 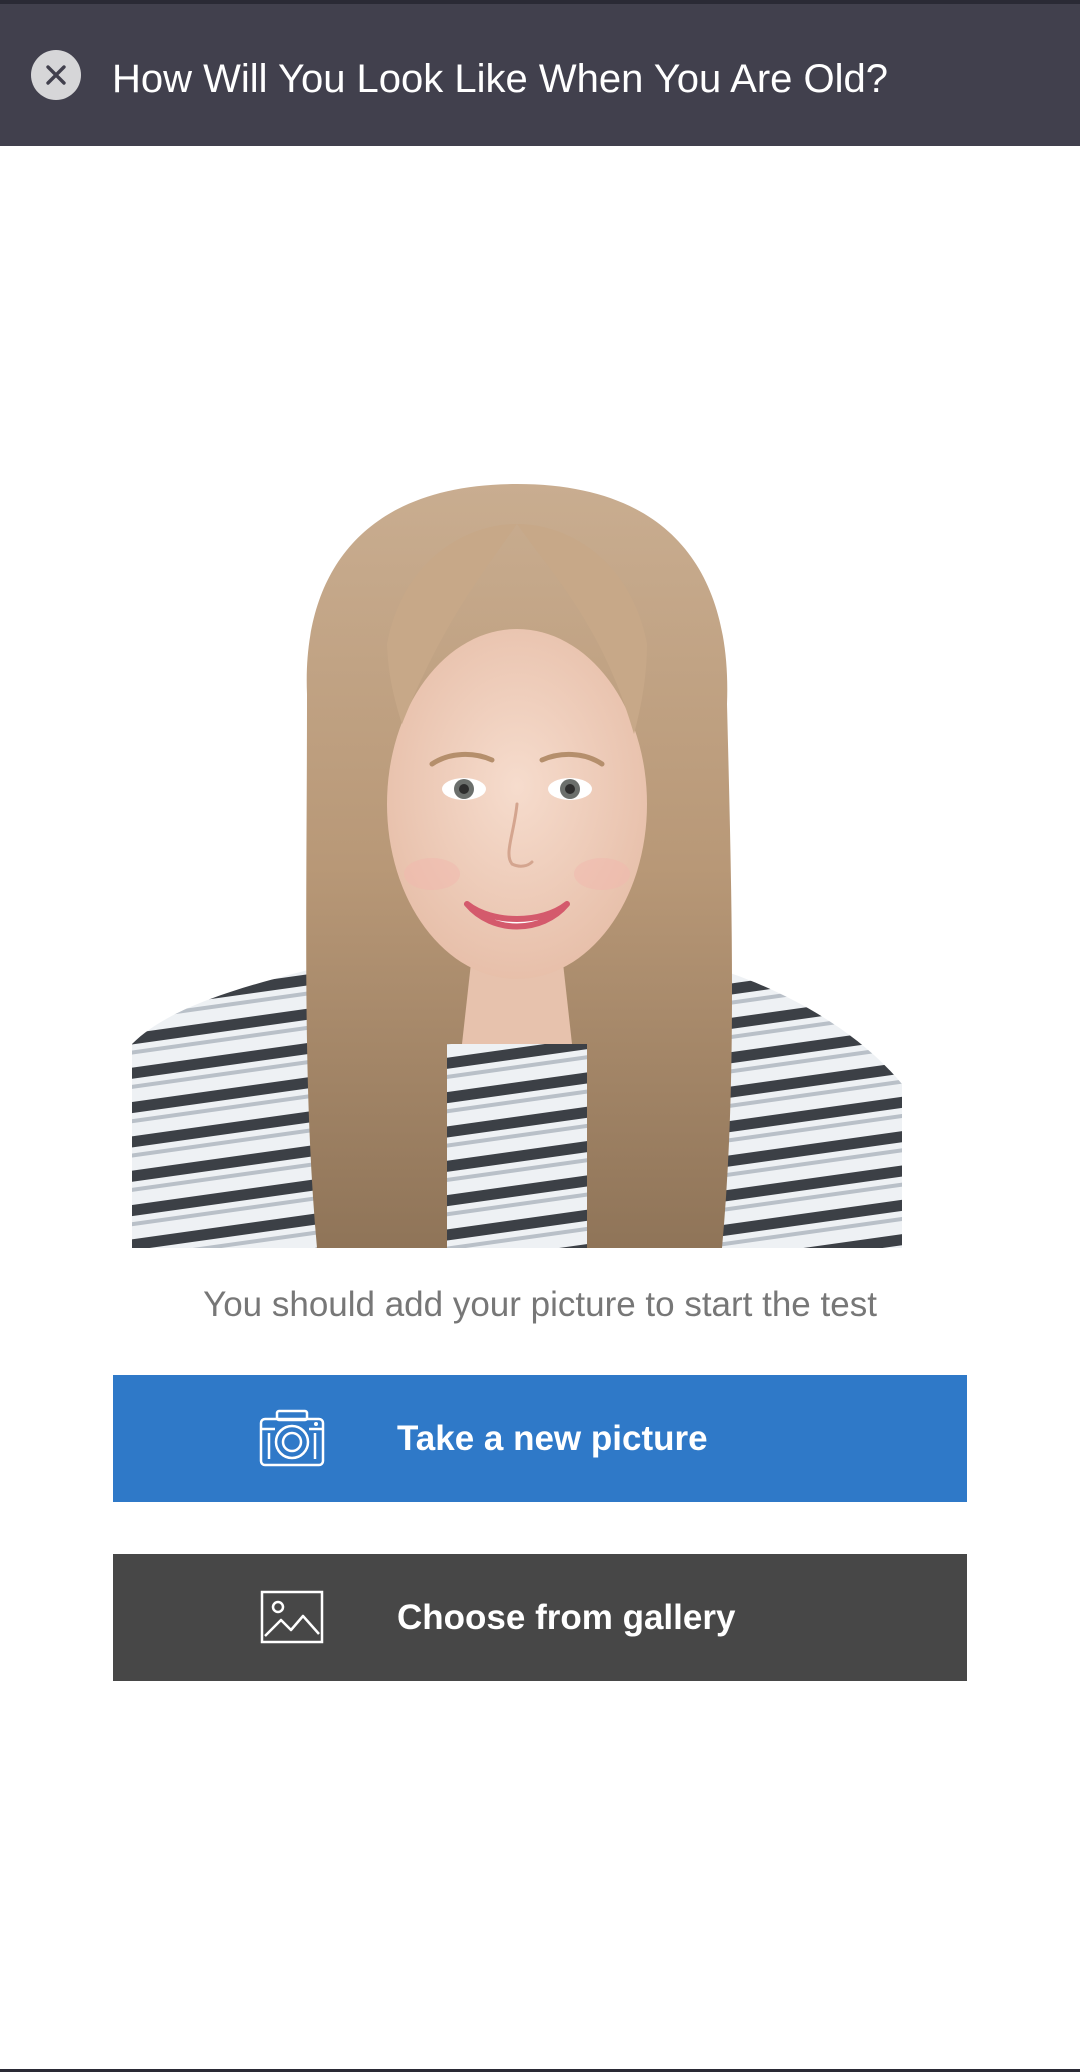 I want to click on close-button, so click(x=56, y=75).